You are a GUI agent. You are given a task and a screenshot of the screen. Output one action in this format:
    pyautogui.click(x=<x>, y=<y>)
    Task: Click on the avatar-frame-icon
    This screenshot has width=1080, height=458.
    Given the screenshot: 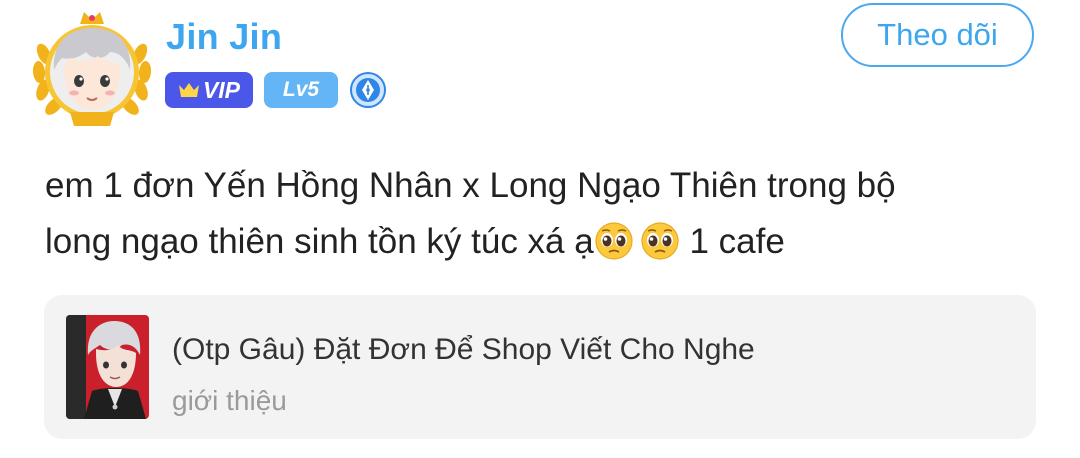 What is the action you would take?
    pyautogui.click(x=92, y=69)
    